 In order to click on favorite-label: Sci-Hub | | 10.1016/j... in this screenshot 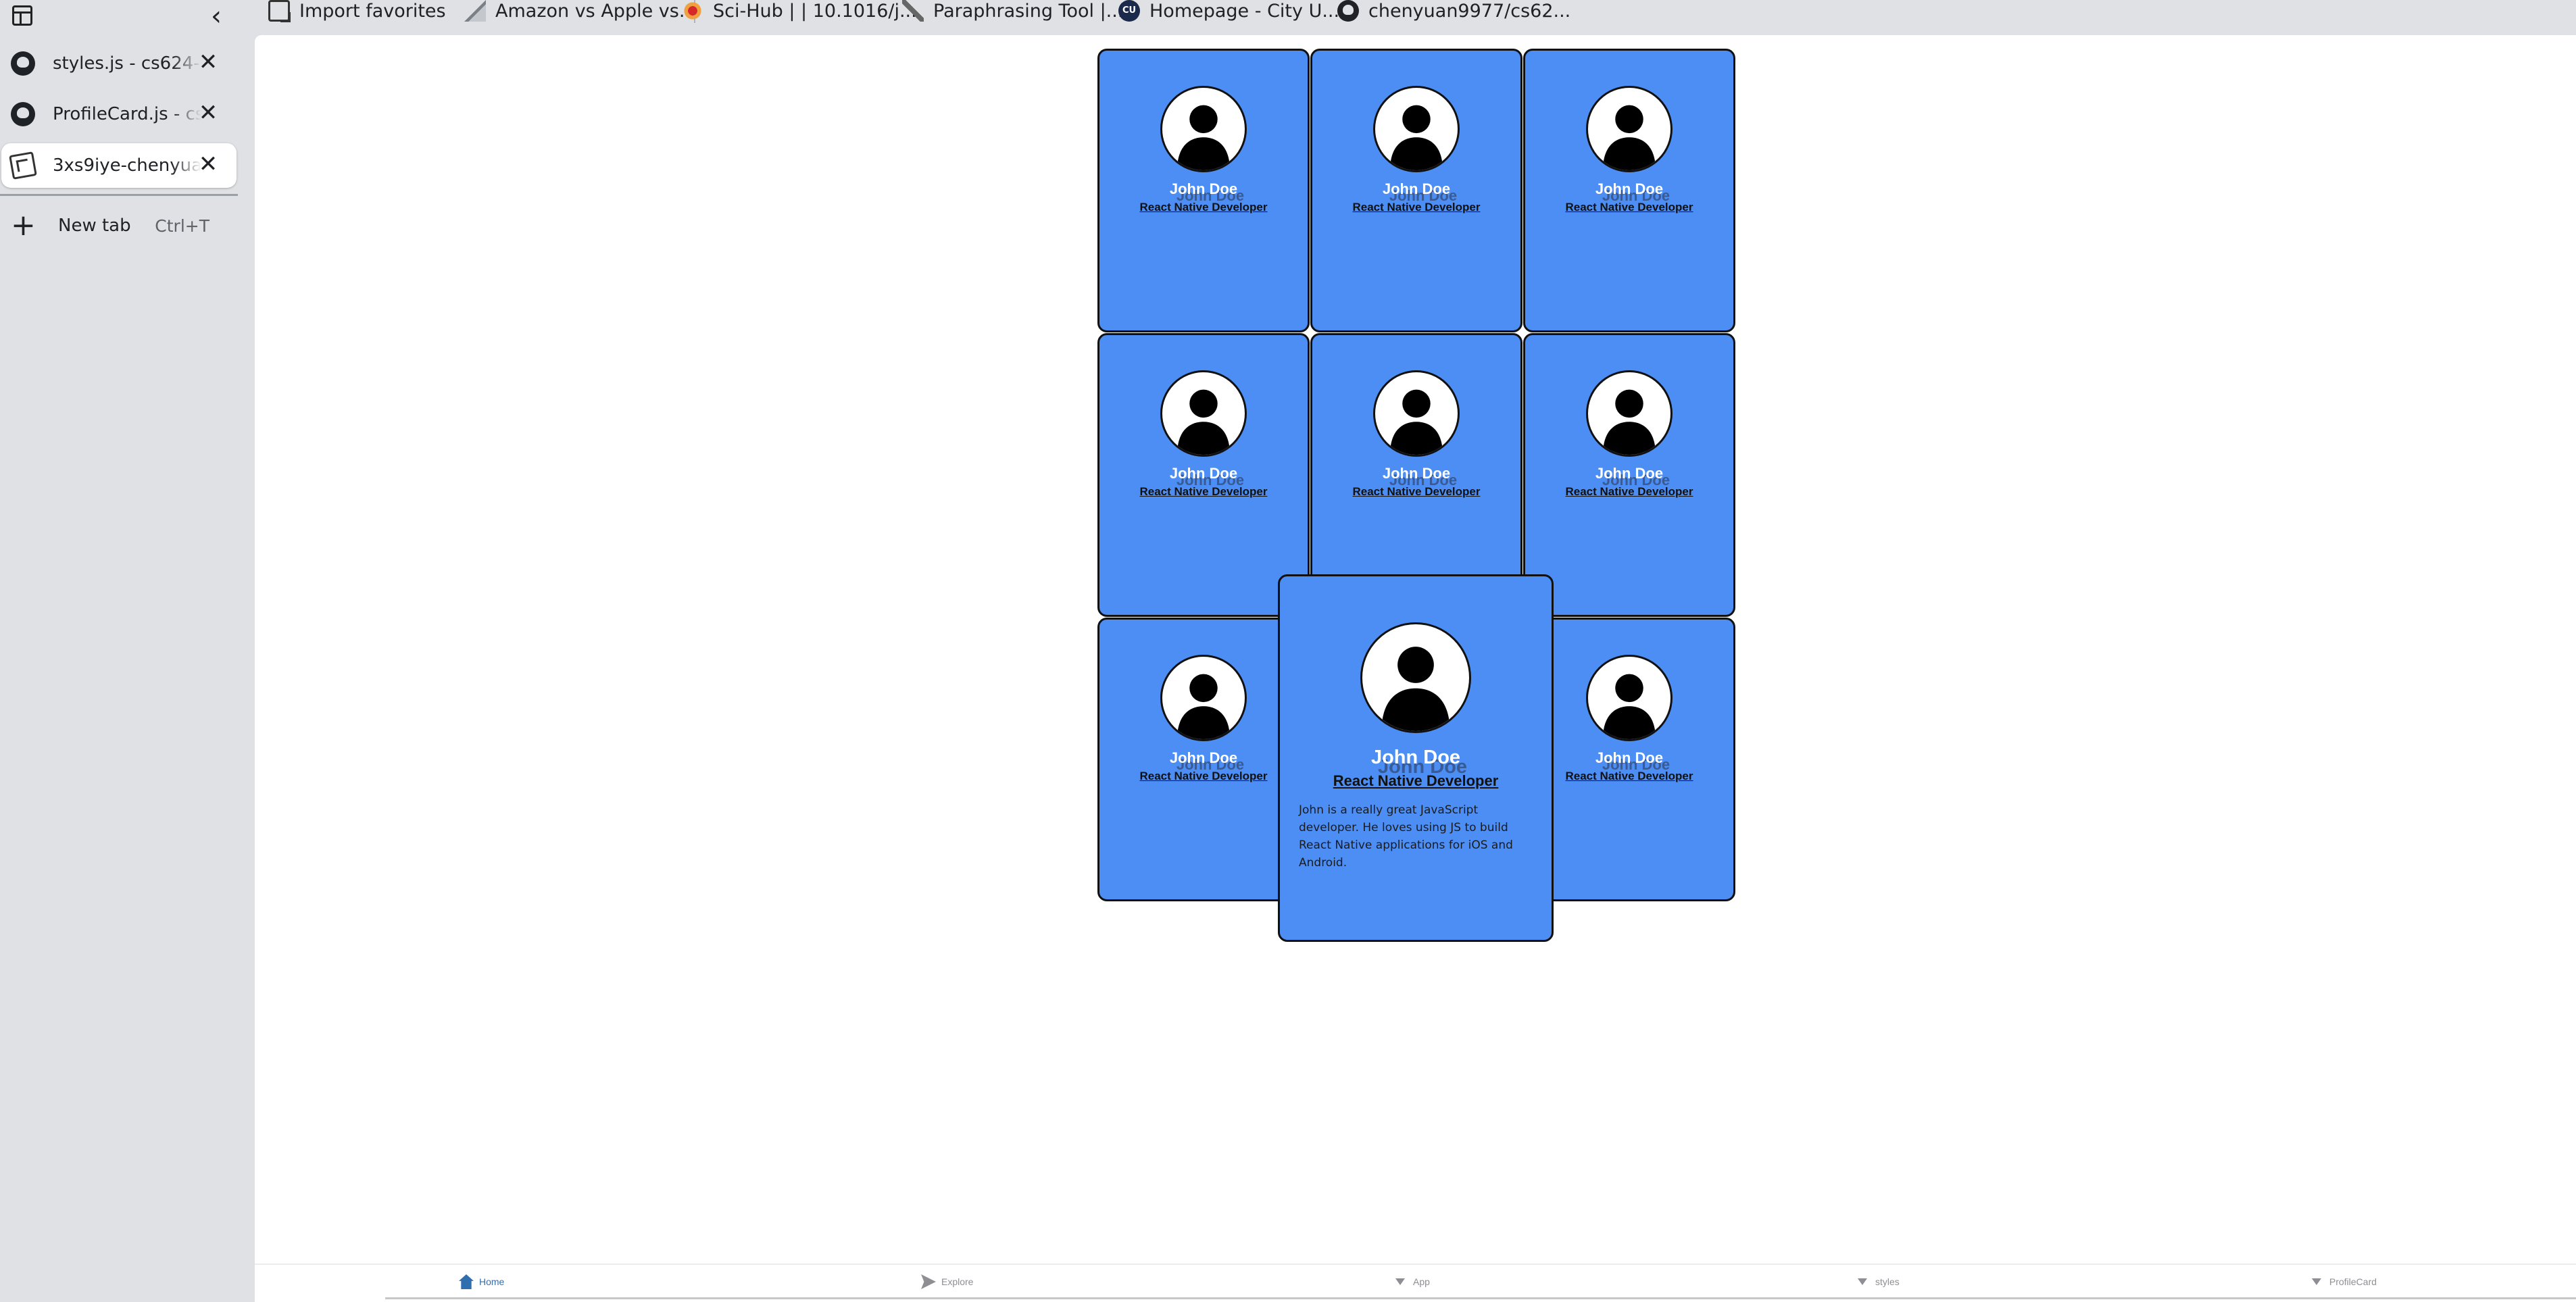, I will do `click(815, 11)`.